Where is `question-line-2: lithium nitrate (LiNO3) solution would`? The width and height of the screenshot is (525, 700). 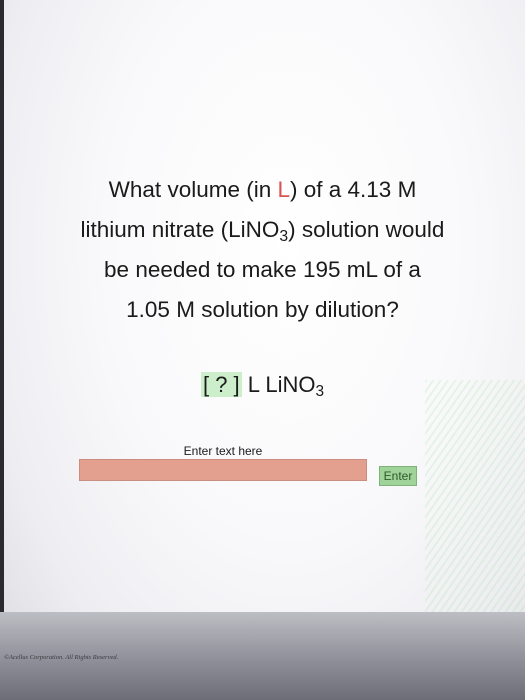
question-line-2: lithium nitrate (LiNO3) solution would is located at coordinates (262, 230).